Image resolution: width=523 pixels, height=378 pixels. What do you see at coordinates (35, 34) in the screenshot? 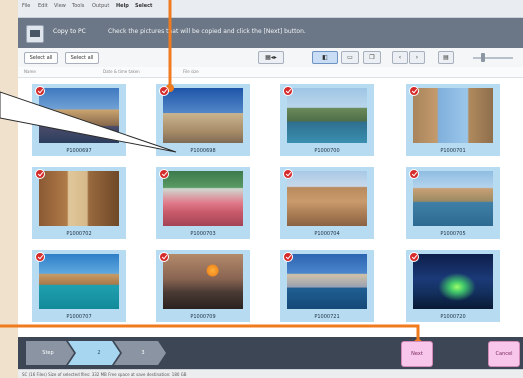
I see `copy-to-pc-icon` at bounding box center [35, 34].